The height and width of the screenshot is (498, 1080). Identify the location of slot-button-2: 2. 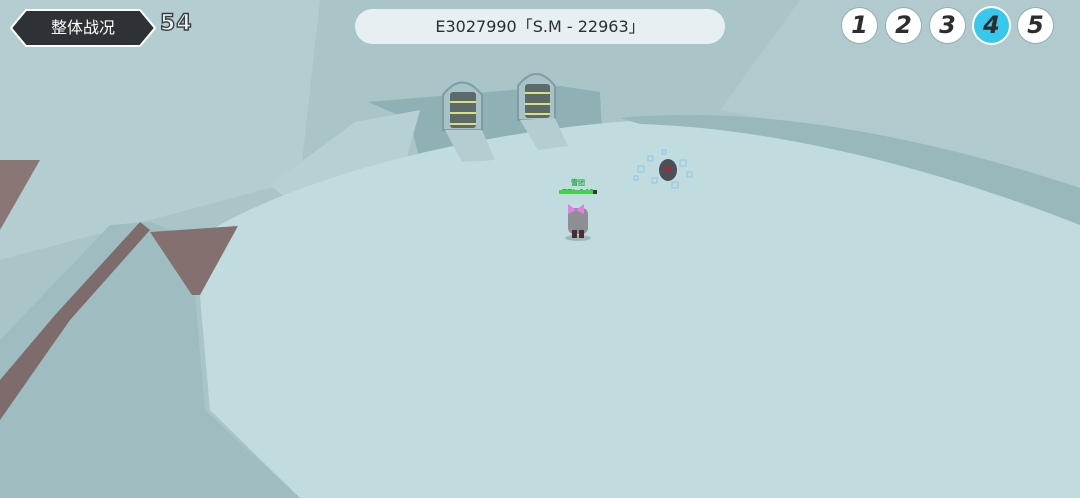
(903, 25).